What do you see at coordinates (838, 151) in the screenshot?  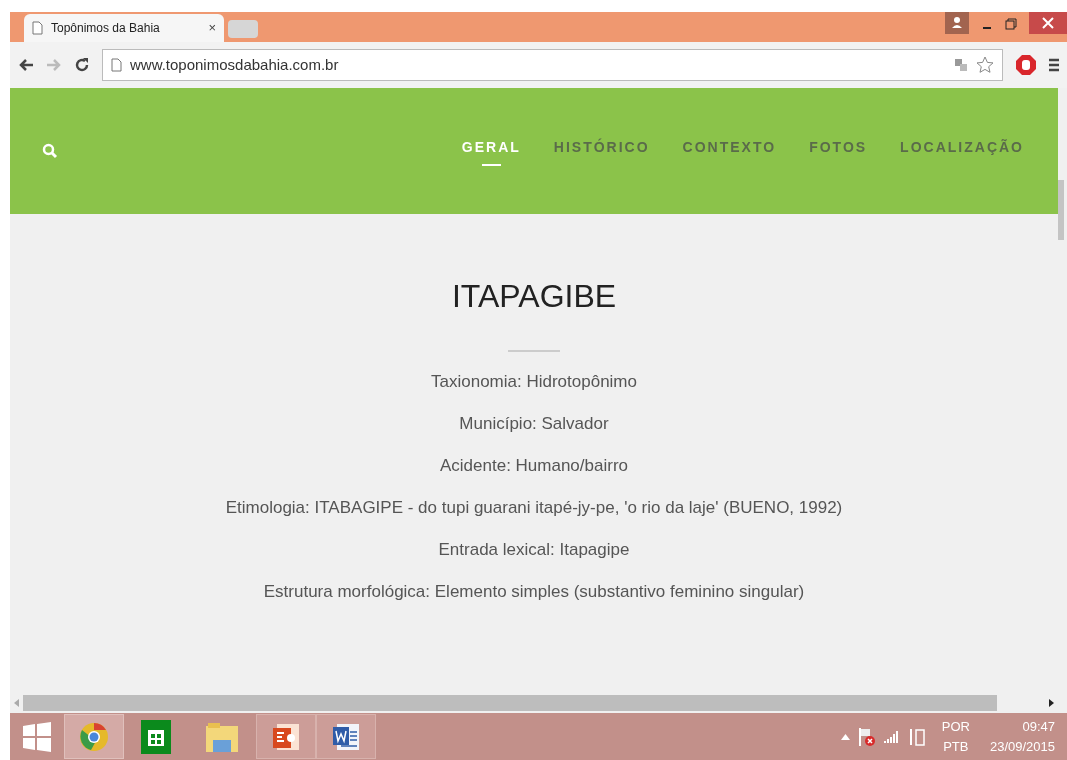 I see `nav-tab: FOTOS` at bounding box center [838, 151].